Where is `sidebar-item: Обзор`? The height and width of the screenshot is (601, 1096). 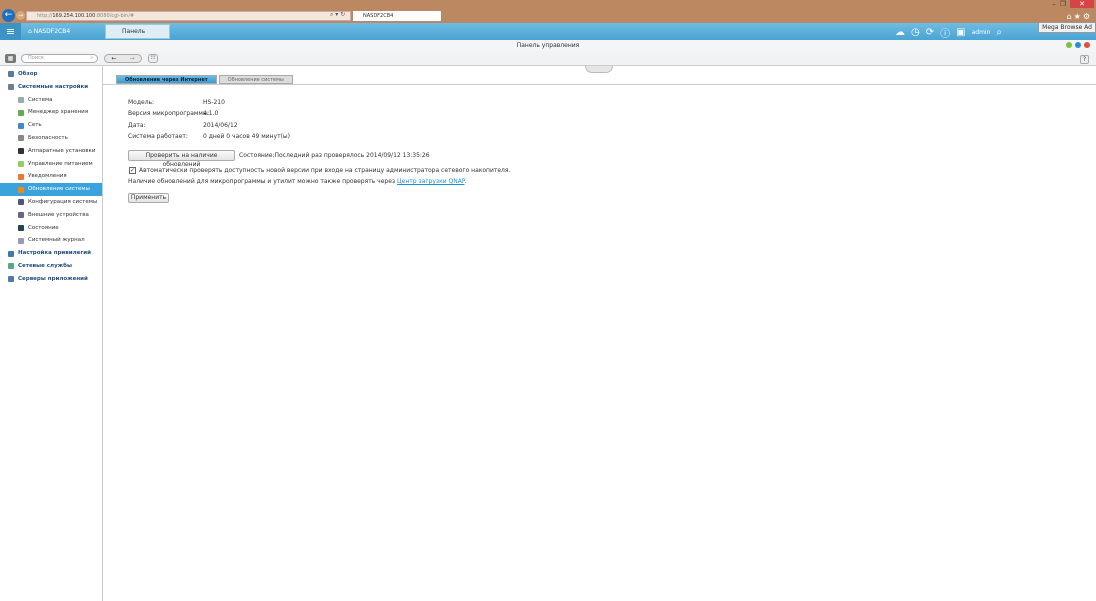 sidebar-item: Обзор is located at coordinates (51, 74).